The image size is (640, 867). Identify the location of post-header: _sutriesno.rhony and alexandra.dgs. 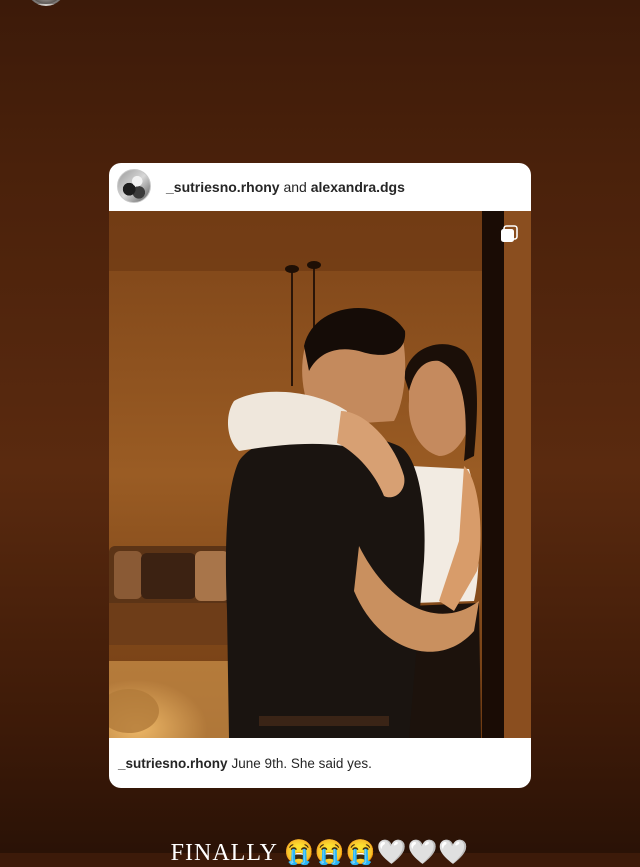
(320, 187).